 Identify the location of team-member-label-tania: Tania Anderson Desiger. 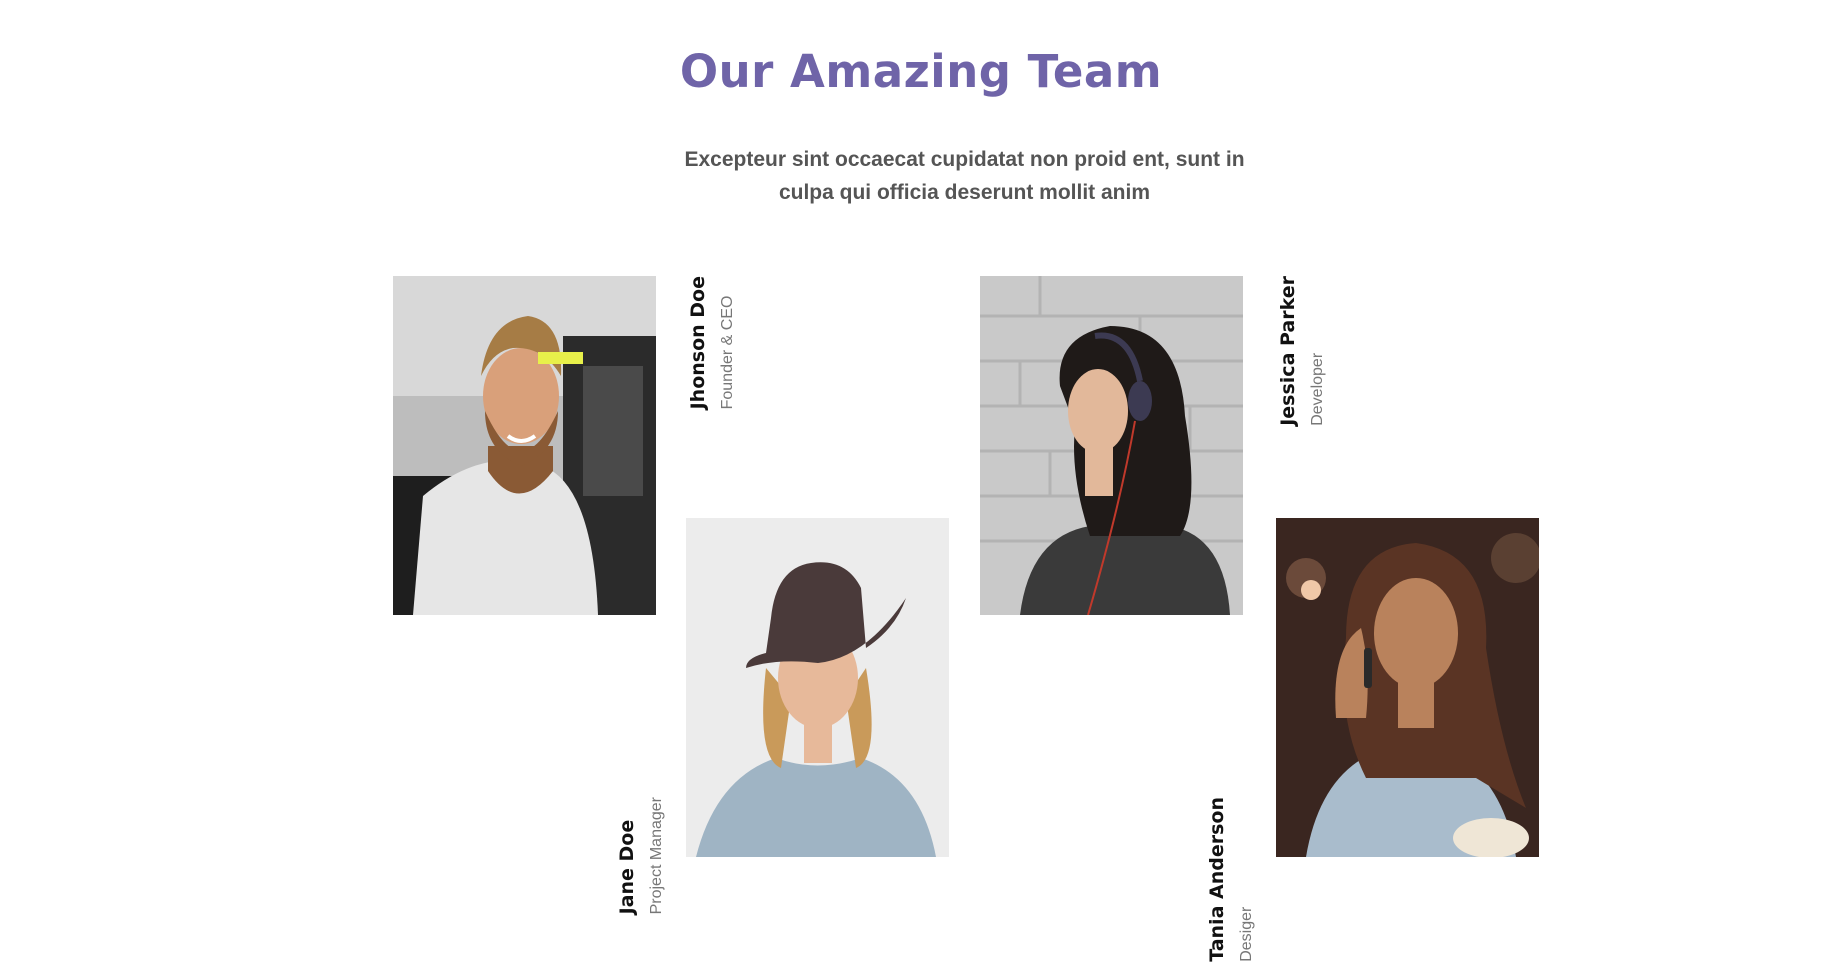
(1232, 819).